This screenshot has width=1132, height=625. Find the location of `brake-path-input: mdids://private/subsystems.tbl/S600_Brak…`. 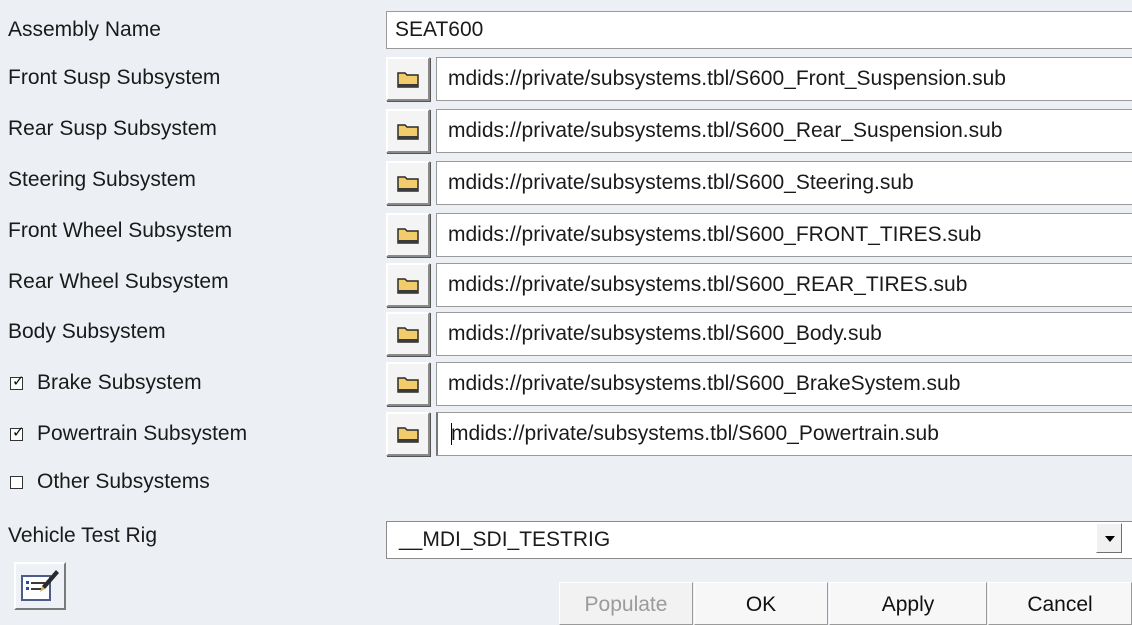

brake-path-input: mdids://private/subsystems.tbl/S600_Brak… is located at coordinates (784, 384).